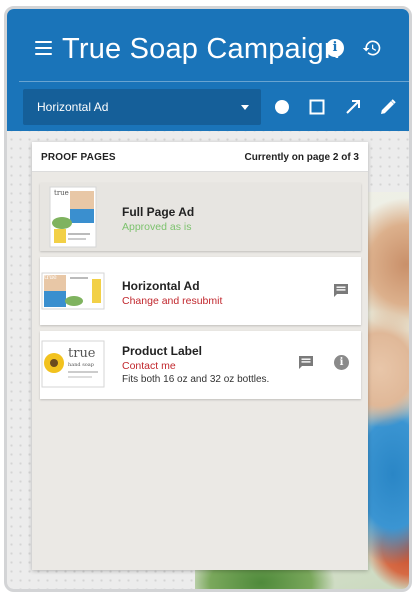 This screenshot has height=596, width=417. Describe the element at coordinates (43, 49) in the screenshot. I see `menu-icon` at that location.